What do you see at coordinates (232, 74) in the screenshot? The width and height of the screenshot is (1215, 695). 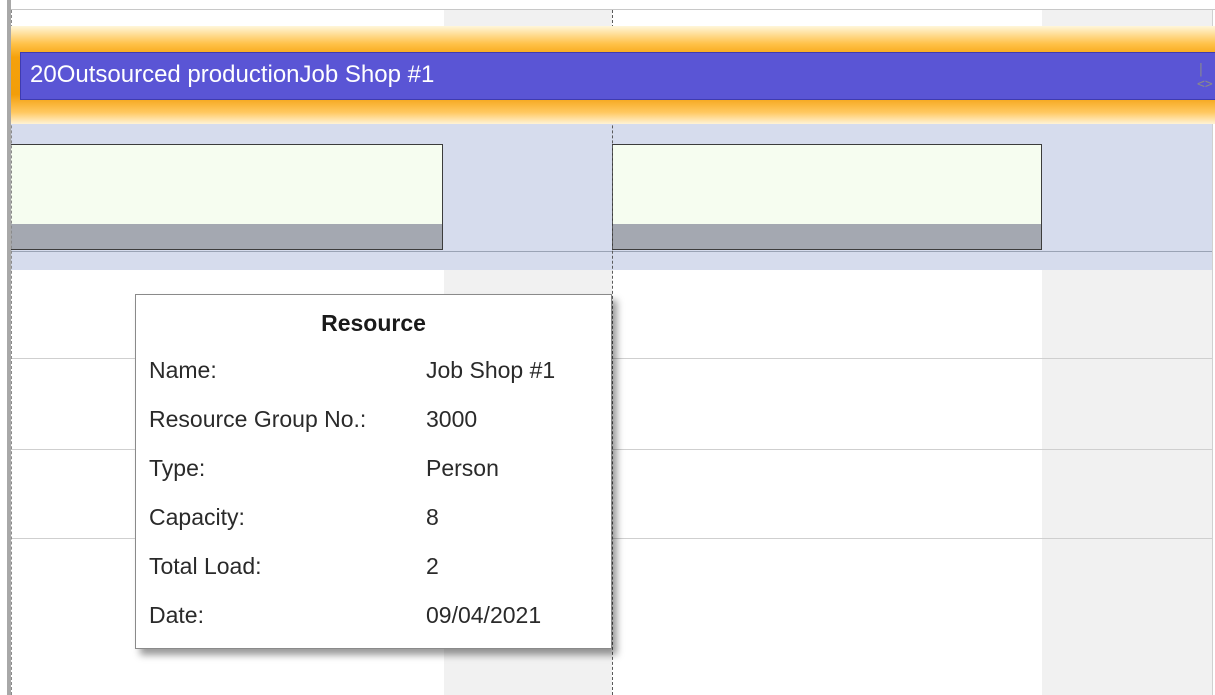 I see `task-label: 20Outsourced productionJob Shop #1` at bounding box center [232, 74].